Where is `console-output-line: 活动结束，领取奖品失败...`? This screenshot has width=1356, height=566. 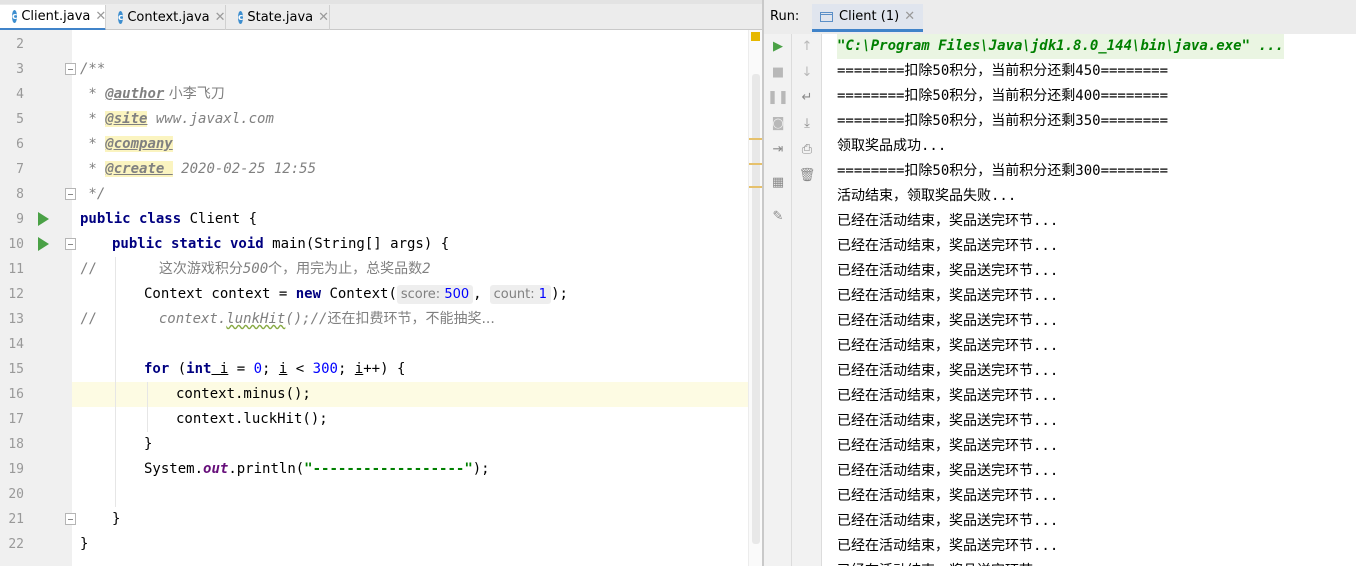
console-output-line: 活动结束，领取奖品失败... is located at coordinates (926, 196).